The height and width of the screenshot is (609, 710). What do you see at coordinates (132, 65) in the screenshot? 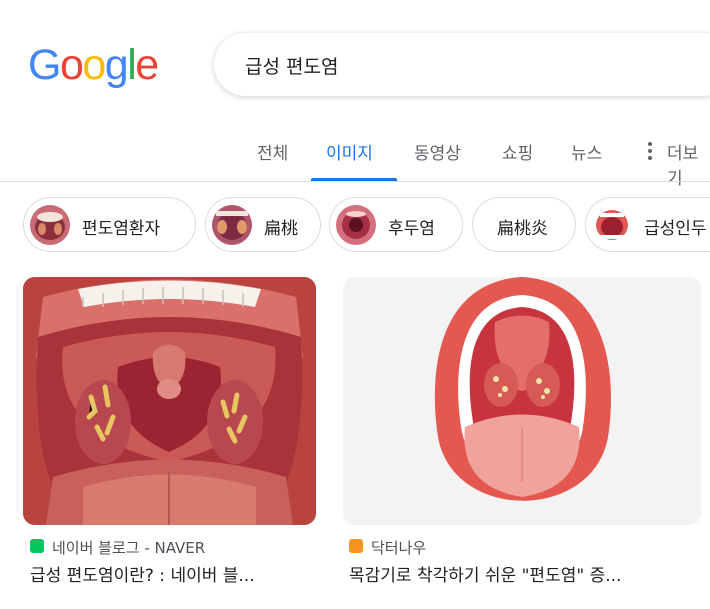
I see `logo-letter: l` at bounding box center [132, 65].